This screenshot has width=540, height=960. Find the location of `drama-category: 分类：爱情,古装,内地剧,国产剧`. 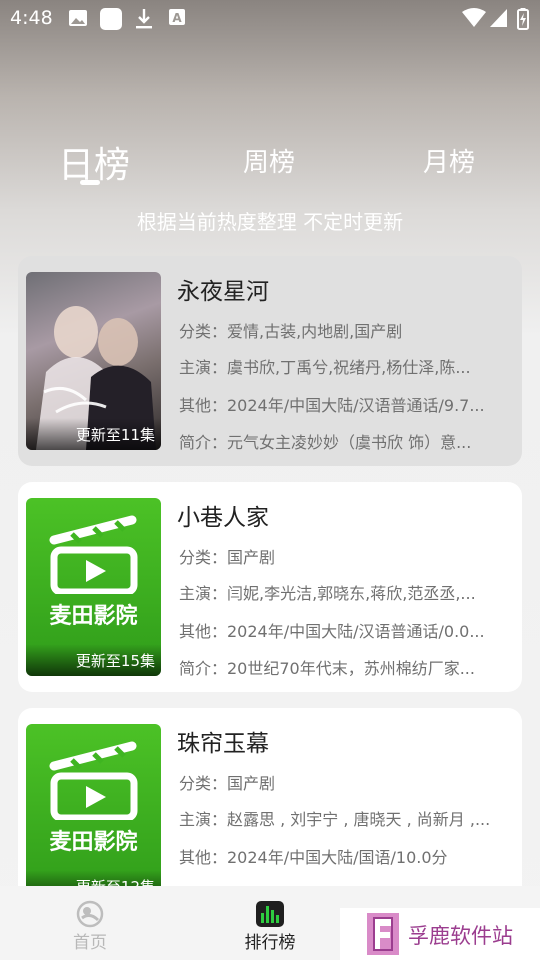

drama-category: 分类：爱情,古装,内地剧,国产剧 is located at coordinates (291, 331).